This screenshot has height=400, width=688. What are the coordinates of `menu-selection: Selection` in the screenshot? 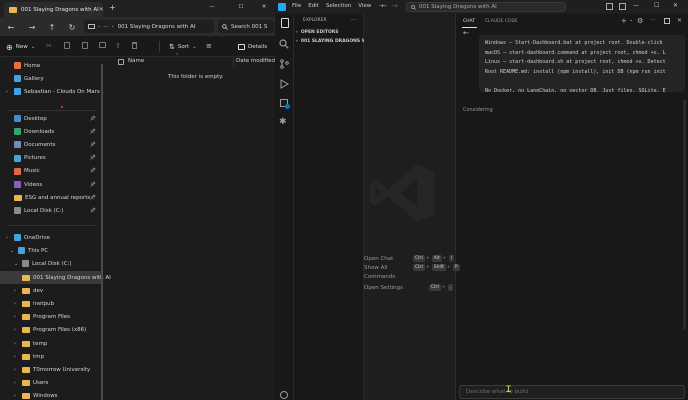 It's located at (338, 6).